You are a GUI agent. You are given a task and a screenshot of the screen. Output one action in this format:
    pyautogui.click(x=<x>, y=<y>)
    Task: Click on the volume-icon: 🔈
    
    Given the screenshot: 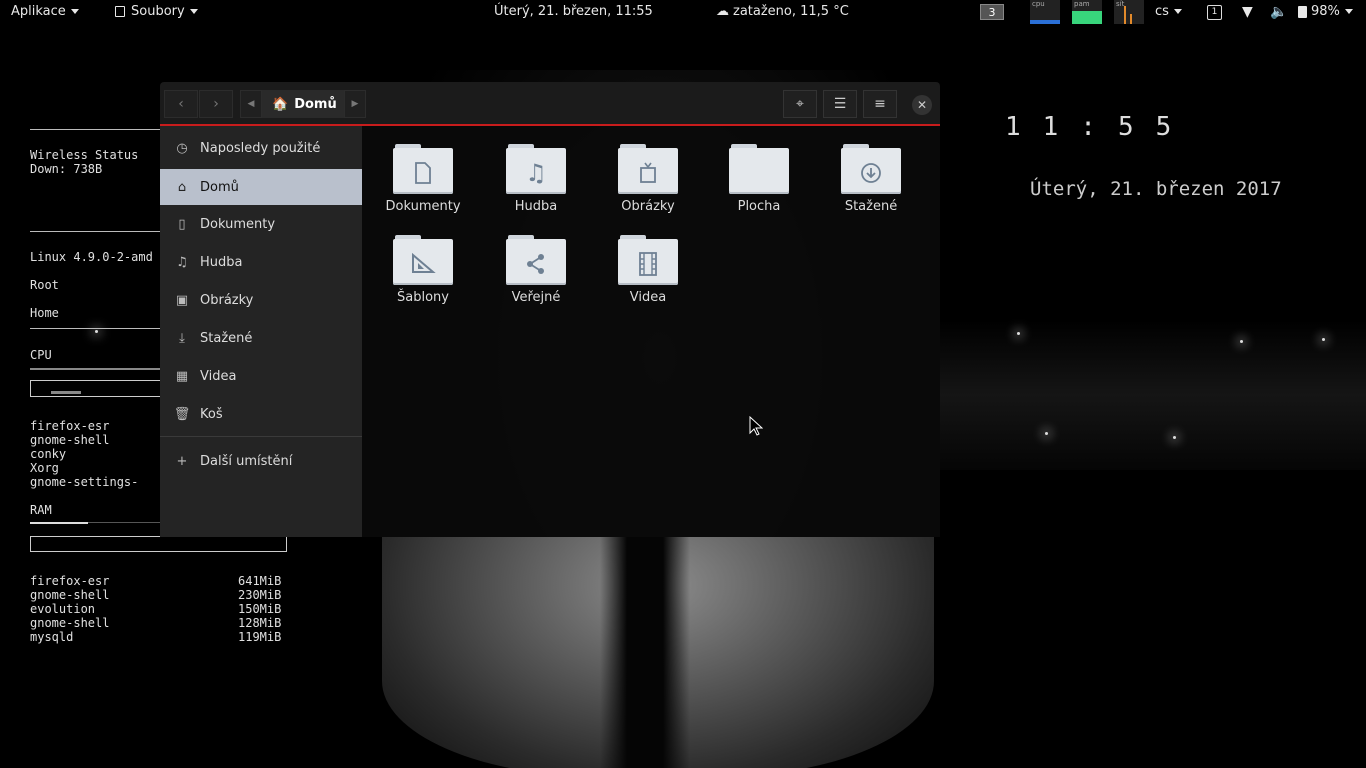 What is the action you would take?
    pyautogui.click(x=1278, y=12)
    